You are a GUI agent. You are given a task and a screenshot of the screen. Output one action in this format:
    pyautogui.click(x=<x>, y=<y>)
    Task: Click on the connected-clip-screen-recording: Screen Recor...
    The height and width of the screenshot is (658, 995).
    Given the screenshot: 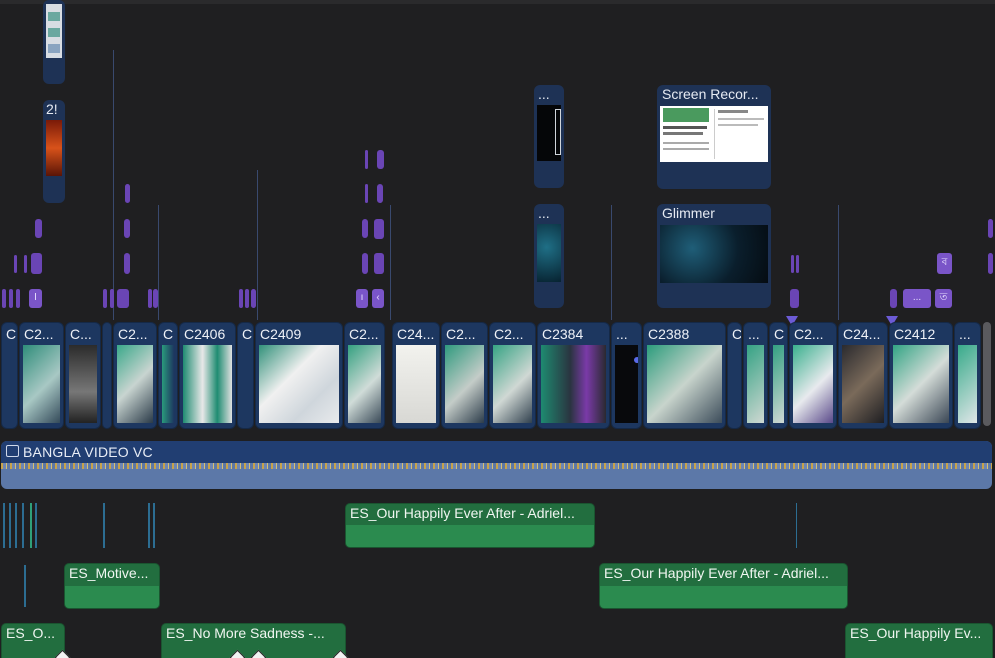 What is the action you would take?
    pyautogui.click(x=714, y=137)
    